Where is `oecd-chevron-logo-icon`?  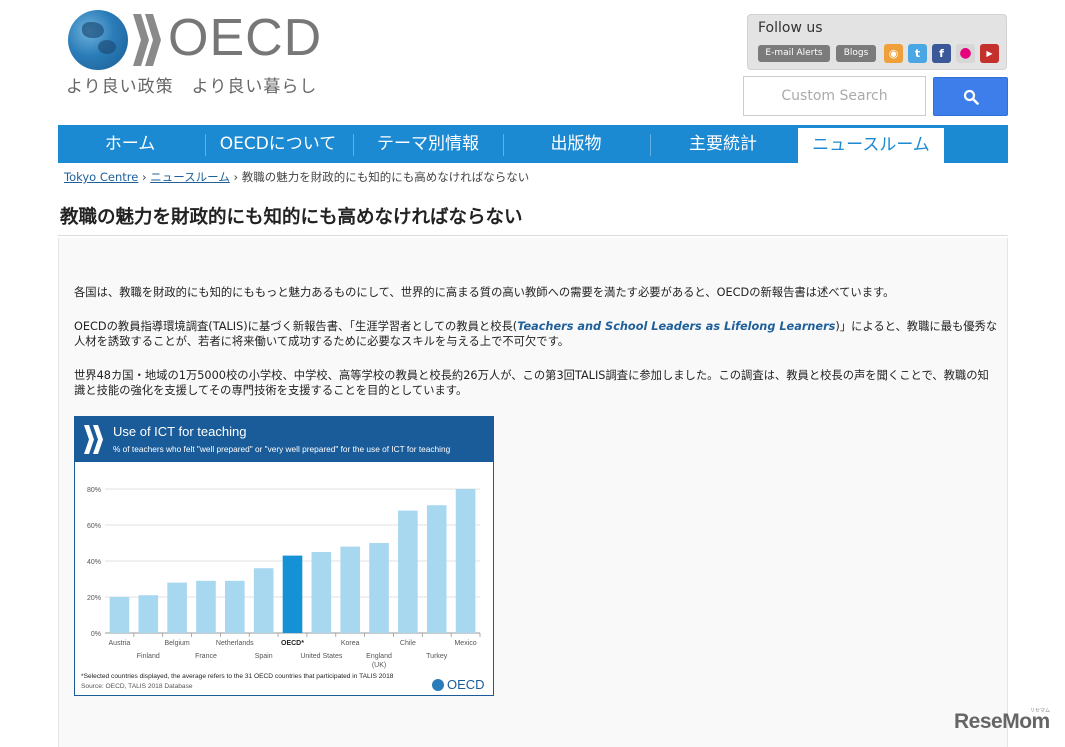
oecd-chevron-logo-icon is located at coordinates (147, 40).